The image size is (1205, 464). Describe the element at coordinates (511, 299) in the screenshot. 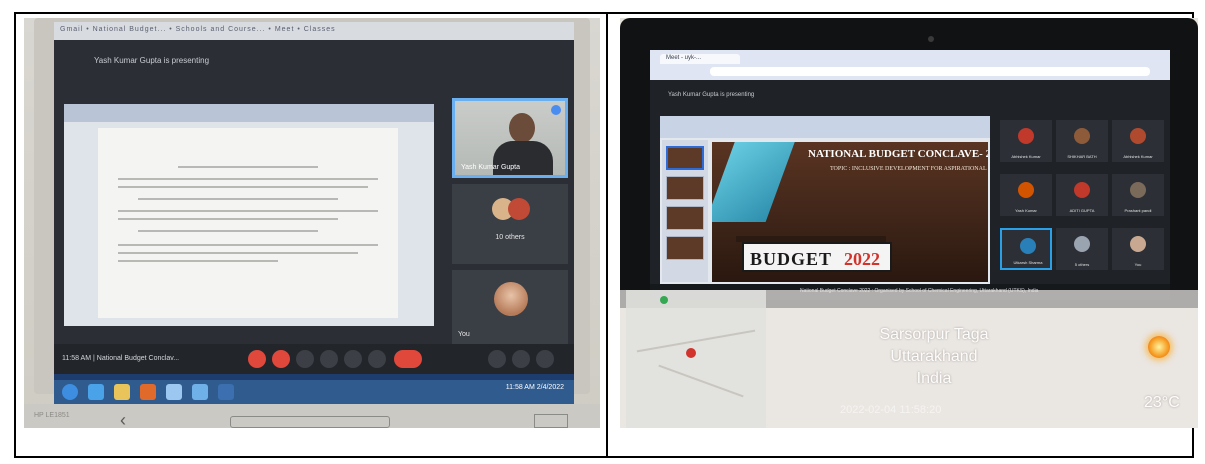

I see `self-avatar` at that location.